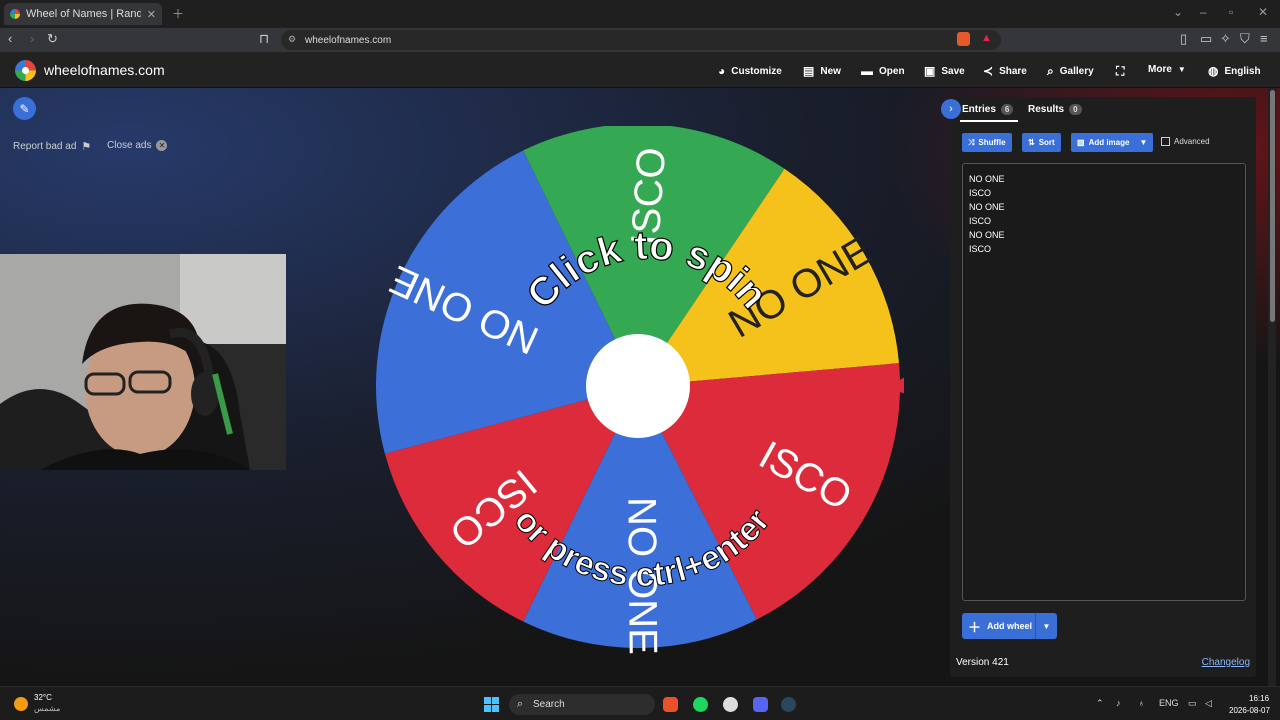  What do you see at coordinates (892, 71) in the screenshot?
I see `open-label: Open` at bounding box center [892, 71].